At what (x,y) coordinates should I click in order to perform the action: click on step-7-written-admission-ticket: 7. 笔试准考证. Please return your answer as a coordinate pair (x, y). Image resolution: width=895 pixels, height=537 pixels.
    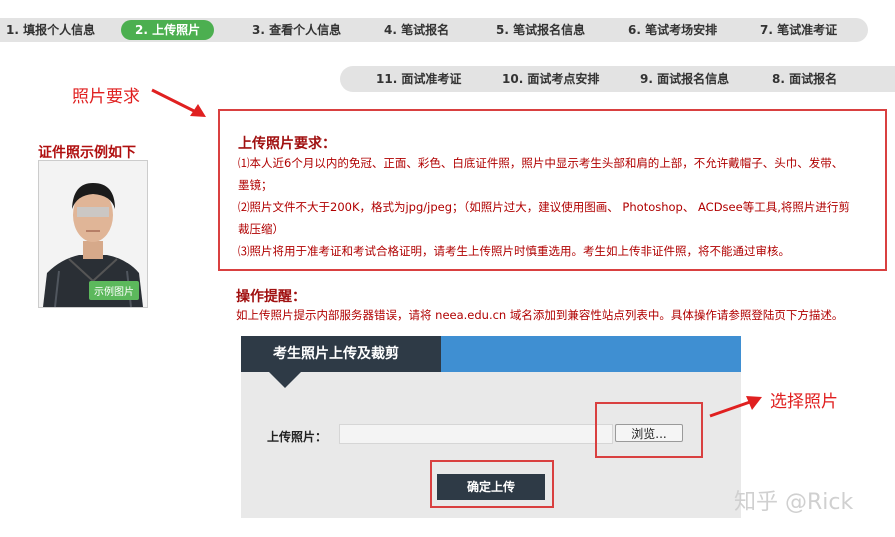
    Looking at the image, I should click on (798, 30).